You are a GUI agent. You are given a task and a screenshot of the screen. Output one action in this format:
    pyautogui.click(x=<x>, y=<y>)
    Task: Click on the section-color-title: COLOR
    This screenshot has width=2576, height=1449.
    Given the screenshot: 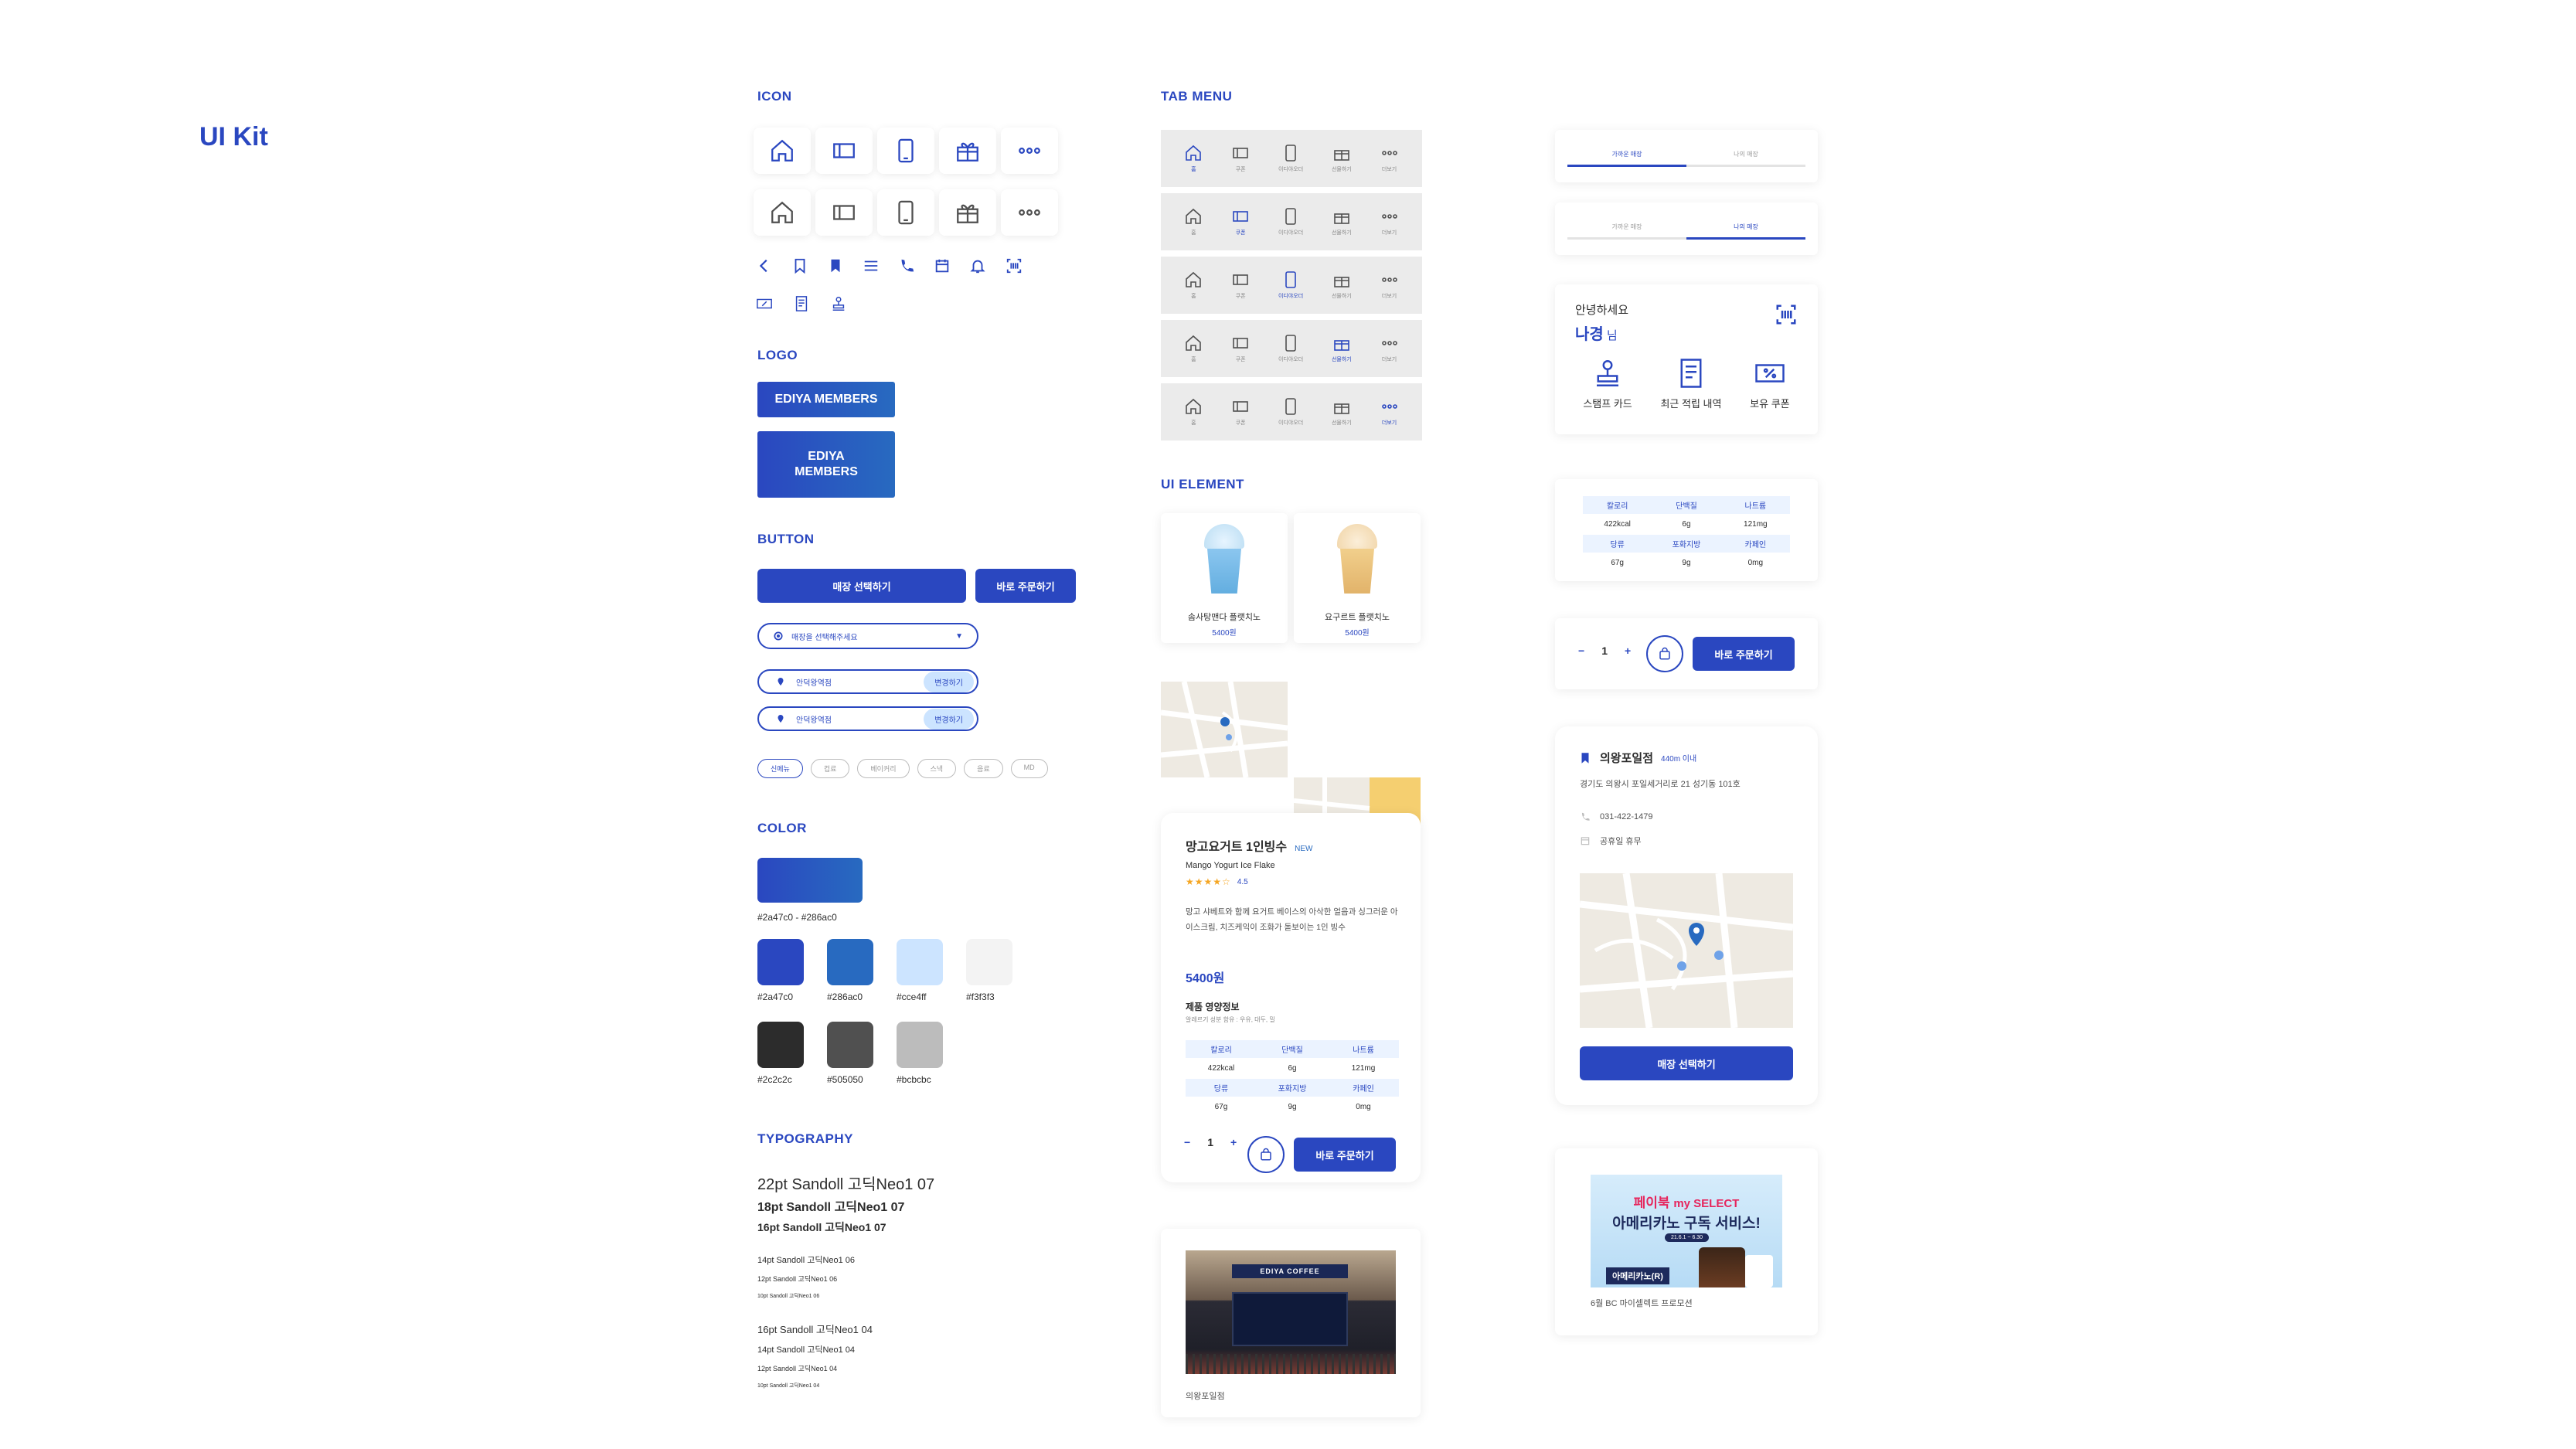 What is the action you would take?
    pyautogui.click(x=782, y=828)
    